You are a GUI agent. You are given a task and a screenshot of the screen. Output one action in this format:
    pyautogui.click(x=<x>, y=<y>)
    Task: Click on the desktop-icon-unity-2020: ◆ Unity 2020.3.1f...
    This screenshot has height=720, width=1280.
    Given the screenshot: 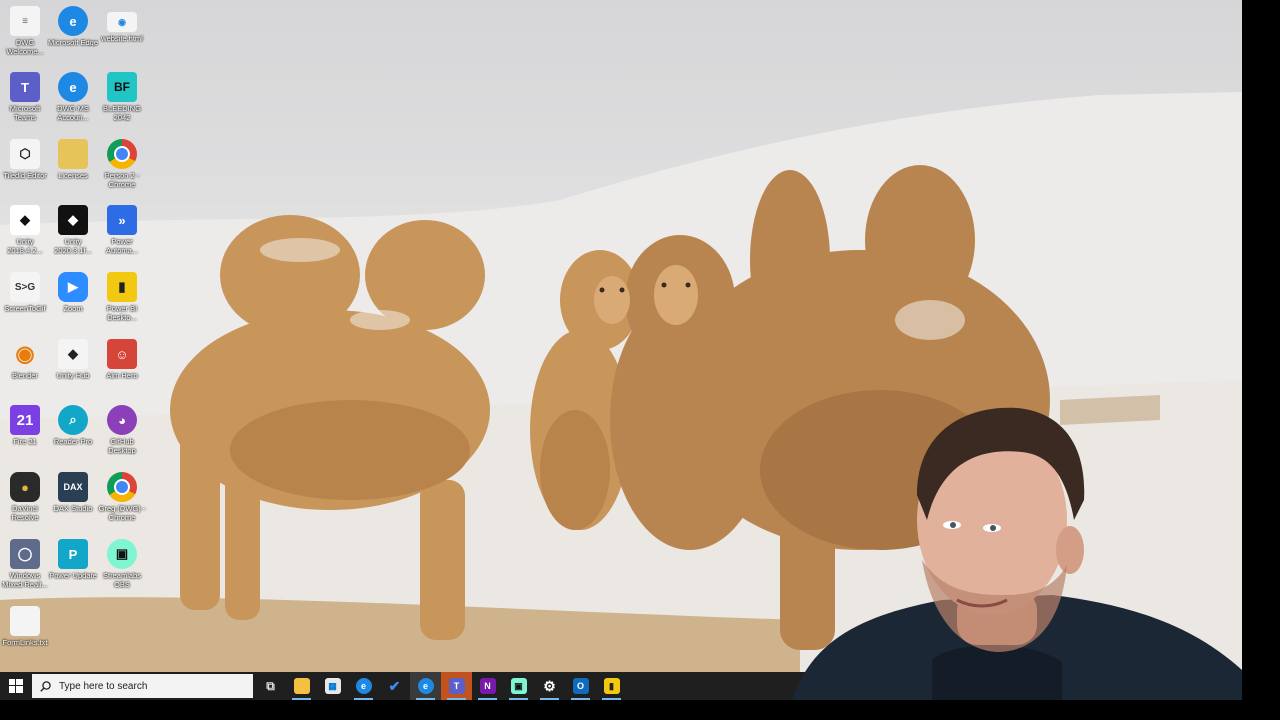 What is the action you would take?
    pyautogui.click(x=73, y=232)
    